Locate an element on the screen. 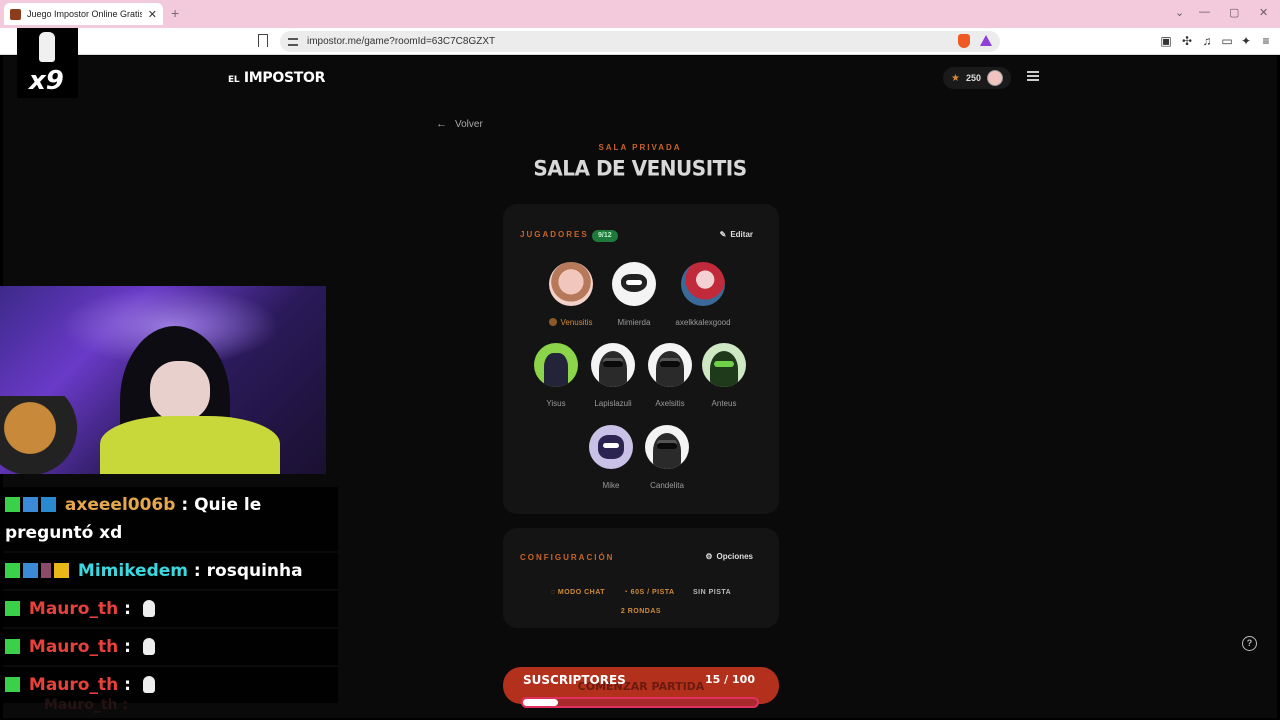 This screenshot has width=1280, height=720. player-slot: Anteus is located at coordinates (724, 375).